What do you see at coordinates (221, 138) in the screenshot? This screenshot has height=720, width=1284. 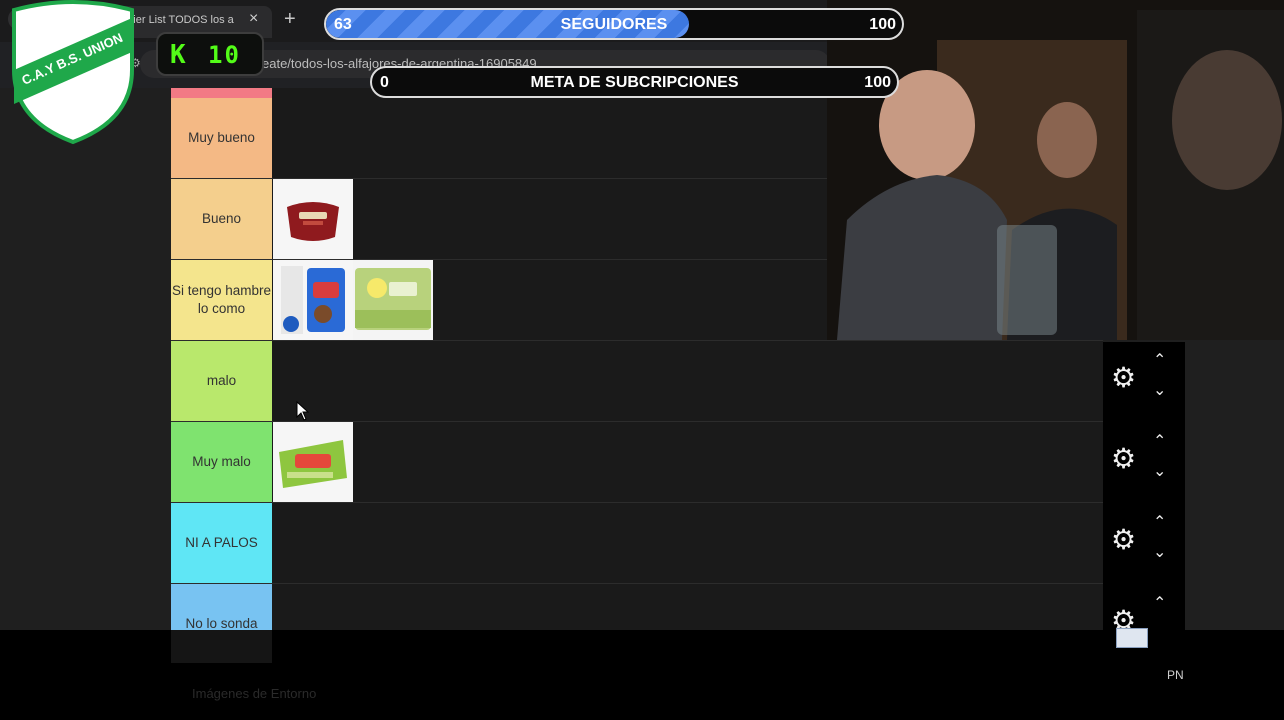 I see `tier-label: Muy bueno` at bounding box center [221, 138].